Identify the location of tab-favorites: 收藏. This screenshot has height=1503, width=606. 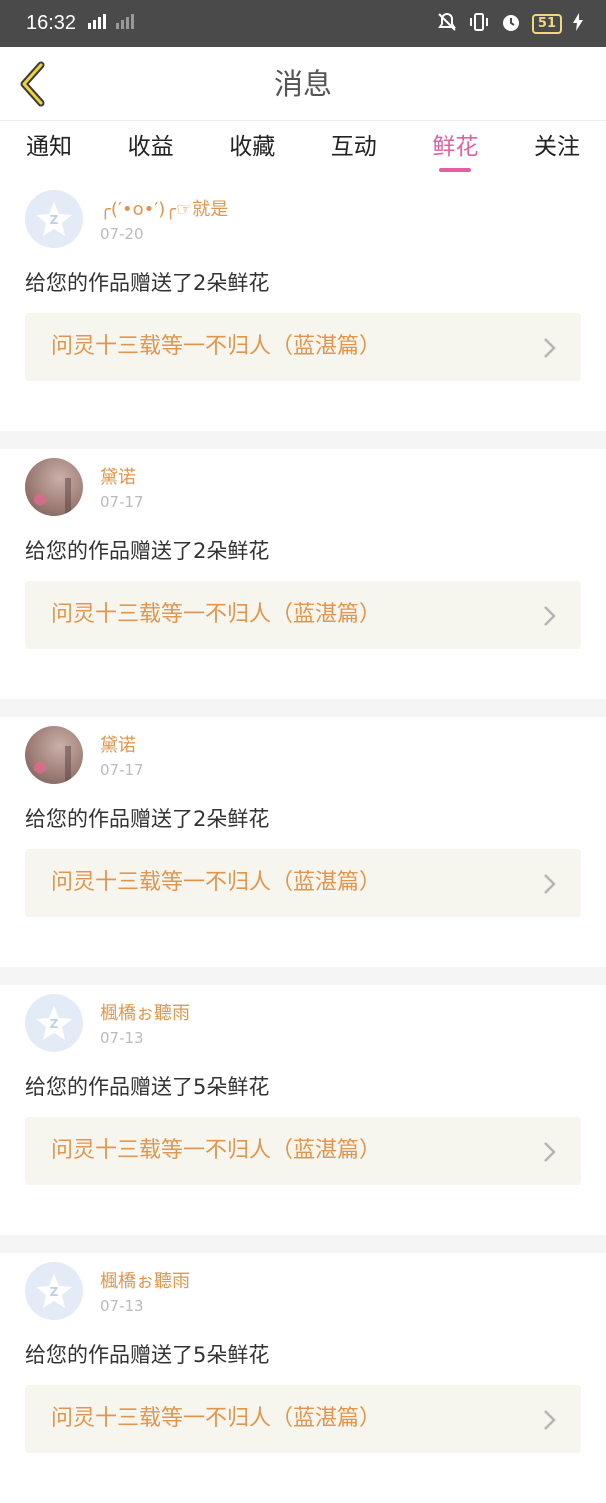
(252, 151).